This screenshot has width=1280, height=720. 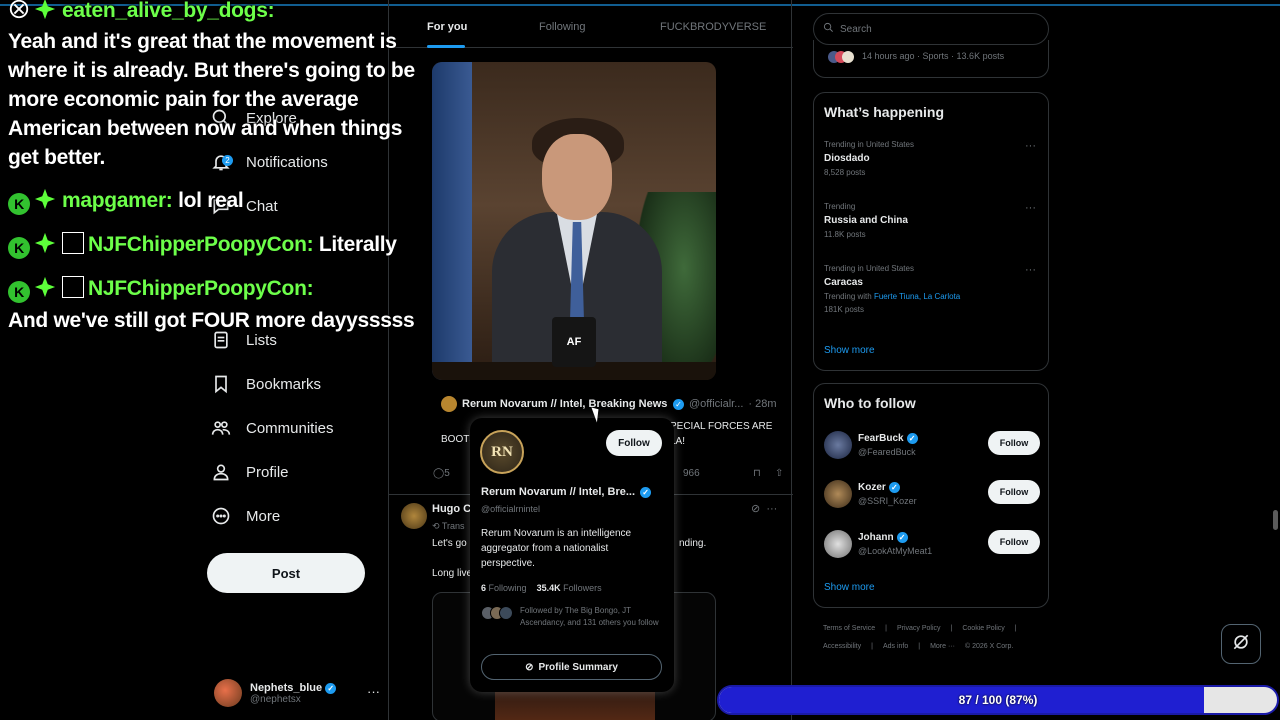 I want to click on trend-card: 14 hours ago · Sports · 13.6K posts, so click(x=931, y=59).